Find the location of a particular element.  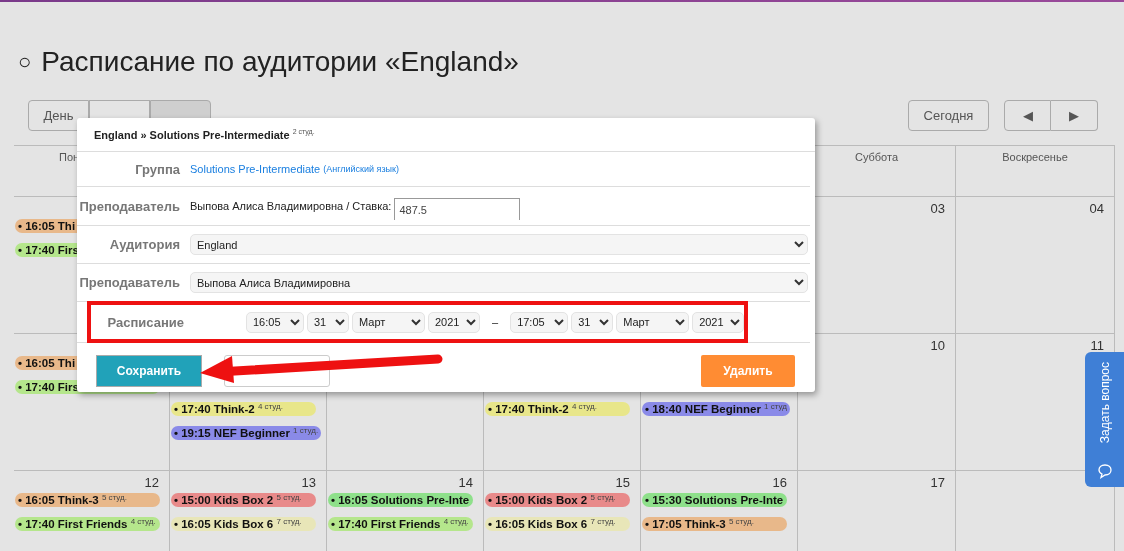

day-number: 13 is located at coordinates (308, 482).